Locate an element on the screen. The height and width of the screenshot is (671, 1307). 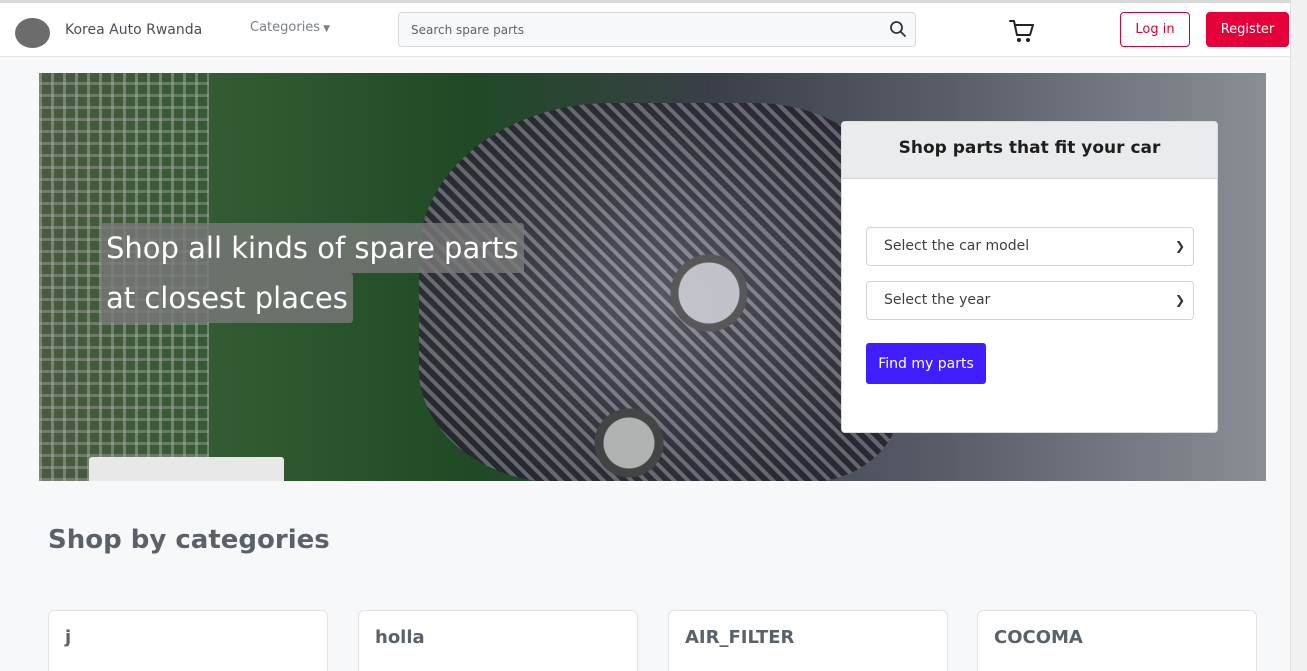
page-scrollbar is located at coordinates (1298, 335).